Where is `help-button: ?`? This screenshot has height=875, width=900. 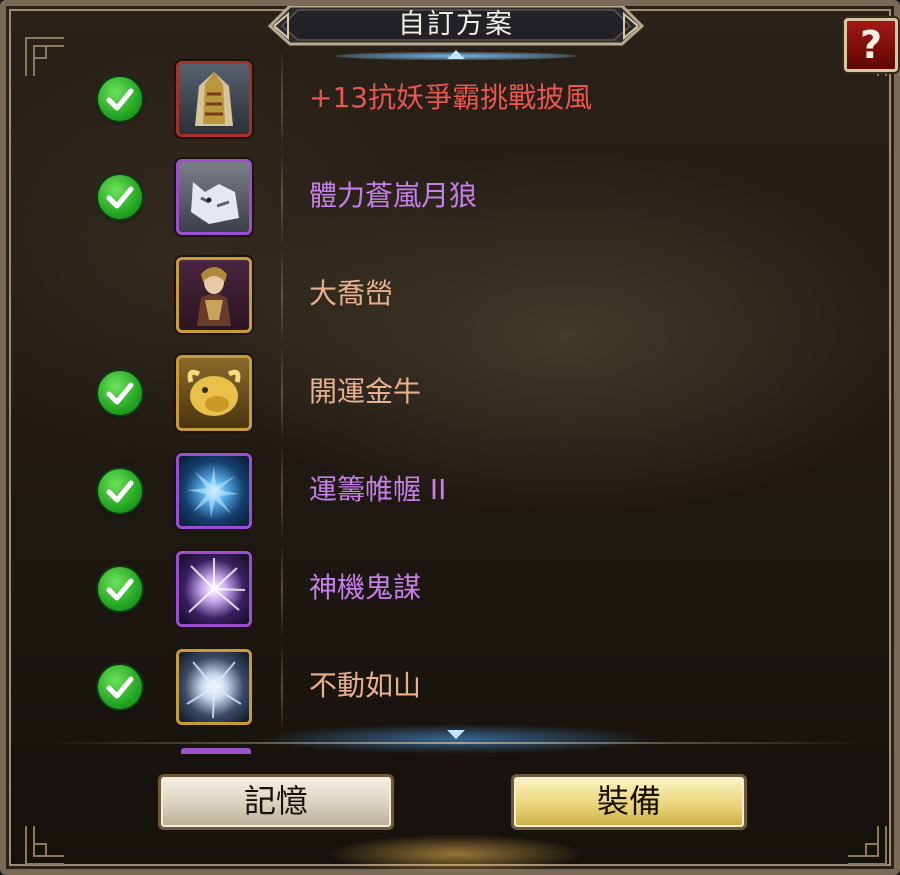 help-button: ? is located at coordinates (871, 45).